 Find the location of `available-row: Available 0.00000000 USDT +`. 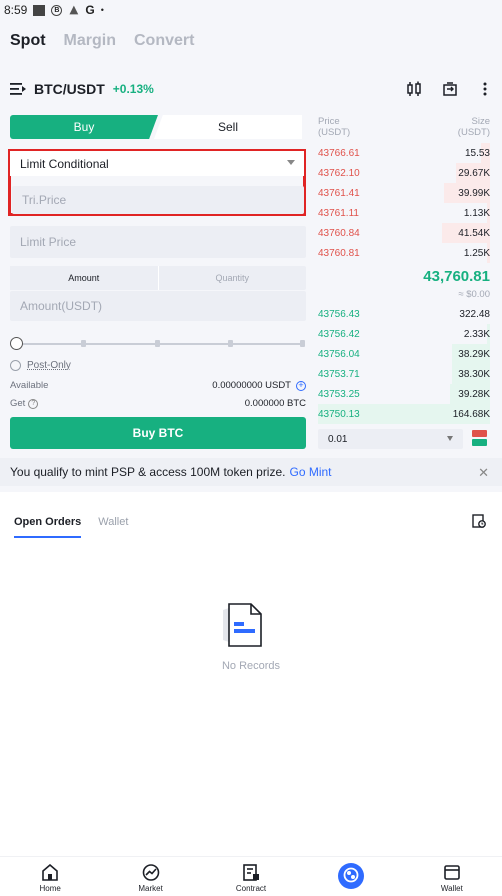

available-row: Available 0.00000000 USDT + is located at coordinates (158, 385).